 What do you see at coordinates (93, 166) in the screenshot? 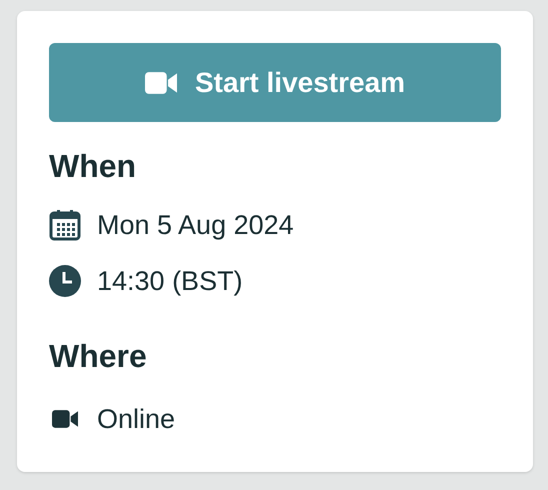
I see `section-heading: When` at bounding box center [93, 166].